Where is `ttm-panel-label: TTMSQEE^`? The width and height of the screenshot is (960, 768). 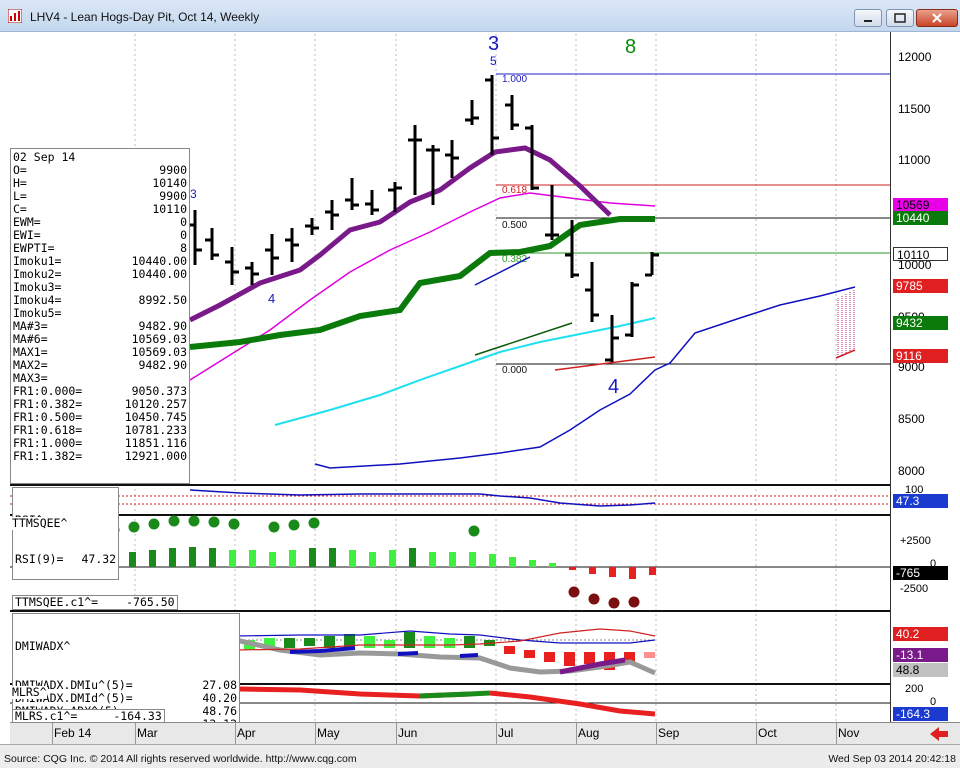
ttm-panel-label: TTMSQEE^ is located at coordinates (40, 523).